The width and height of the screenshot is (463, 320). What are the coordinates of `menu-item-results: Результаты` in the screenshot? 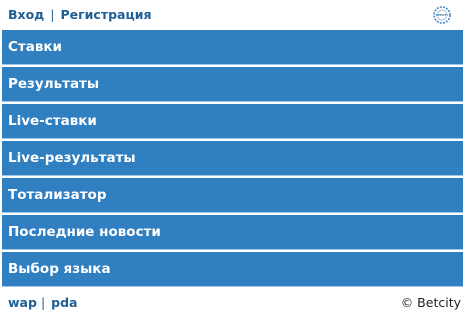 It's located at (232, 84).